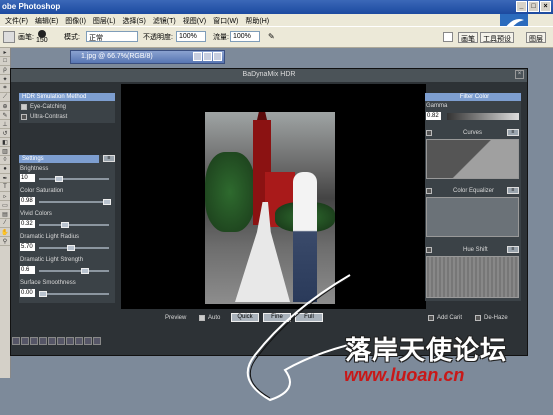 The width and height of the screenshot is (553, 415). Describe the element at coordinates (533, 6) in the screenshot. I see `maximize-button: □` at that location.